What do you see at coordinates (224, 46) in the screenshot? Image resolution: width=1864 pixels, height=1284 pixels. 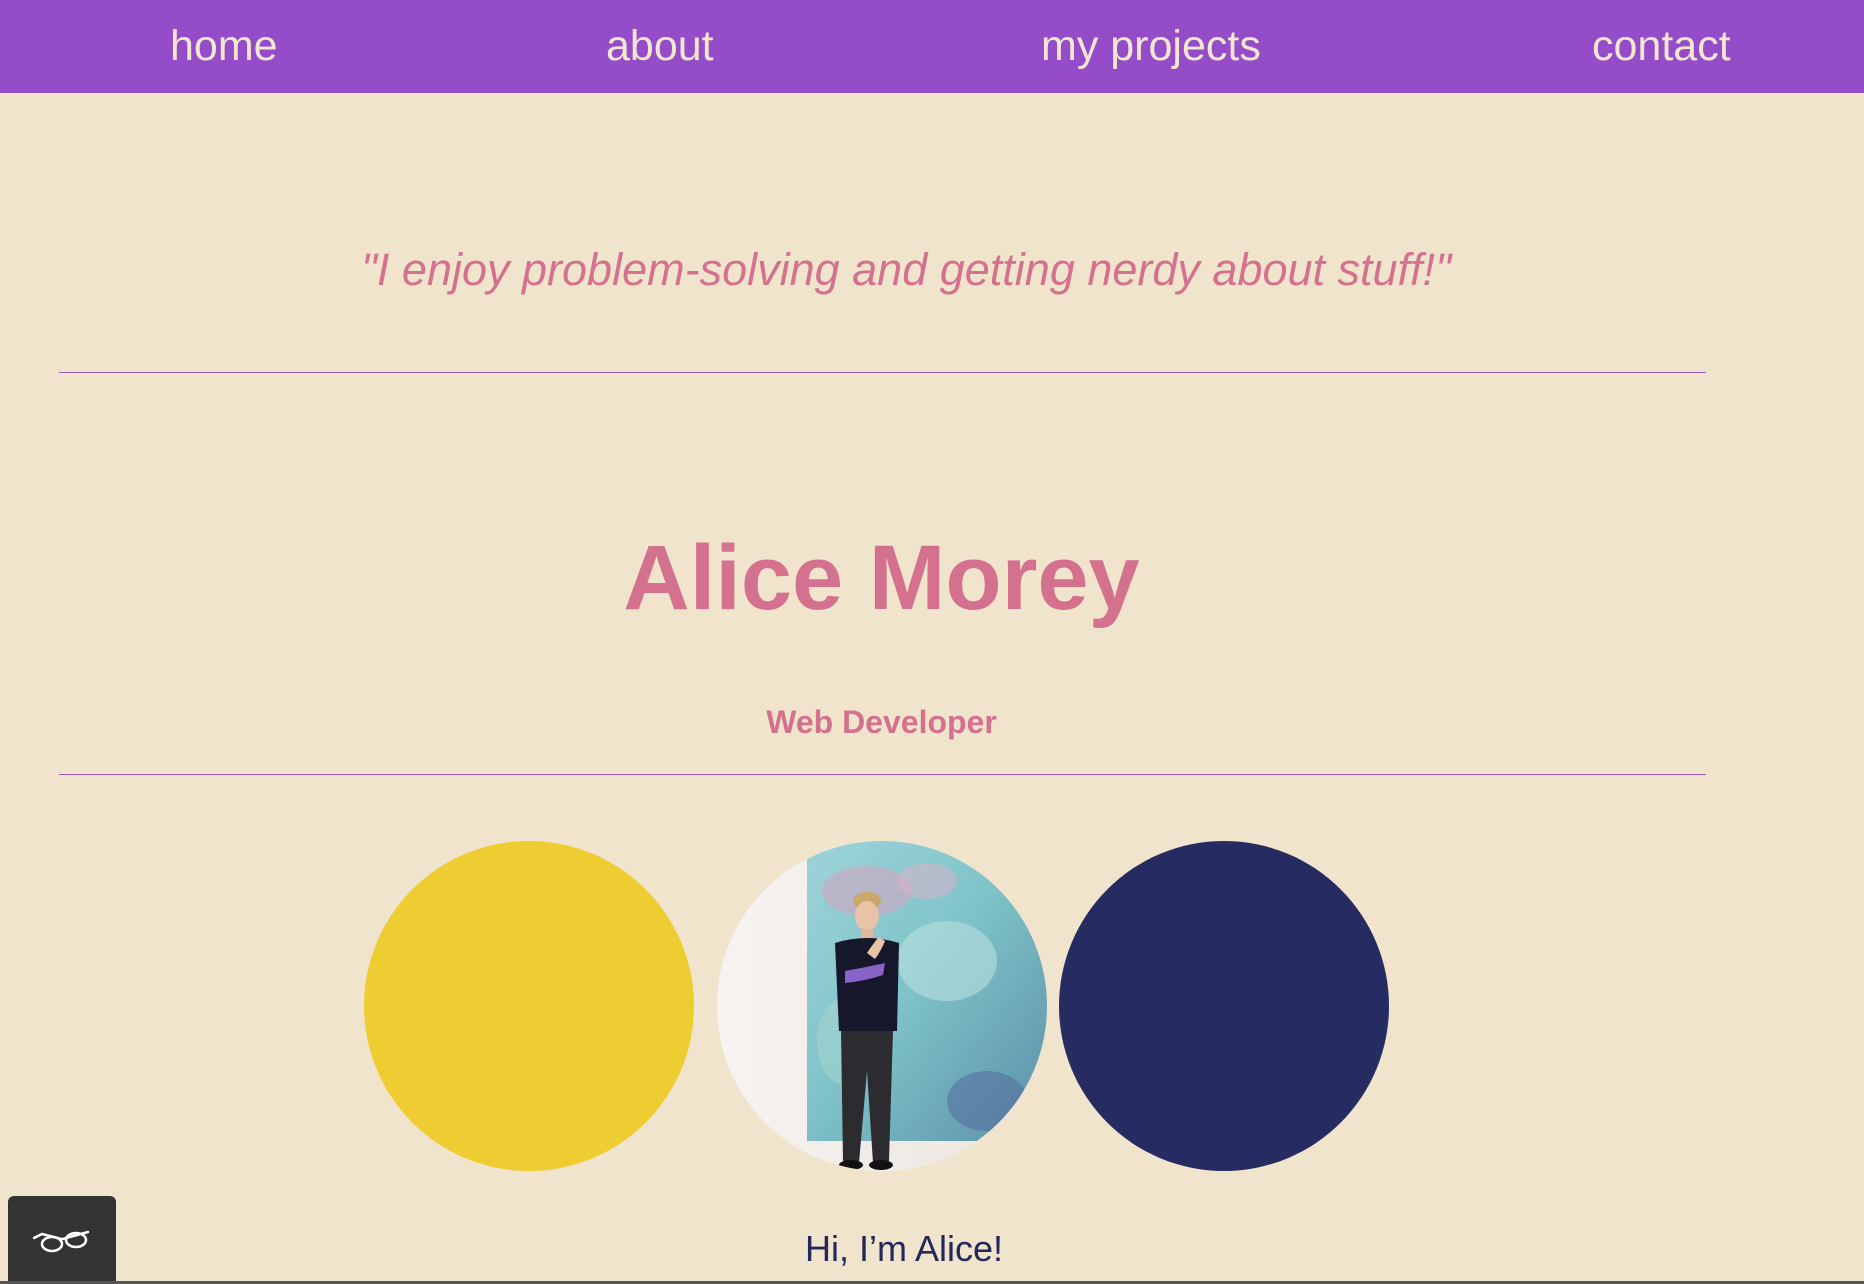 I see `nav-link-home: home` at bounding box center [224, 46].